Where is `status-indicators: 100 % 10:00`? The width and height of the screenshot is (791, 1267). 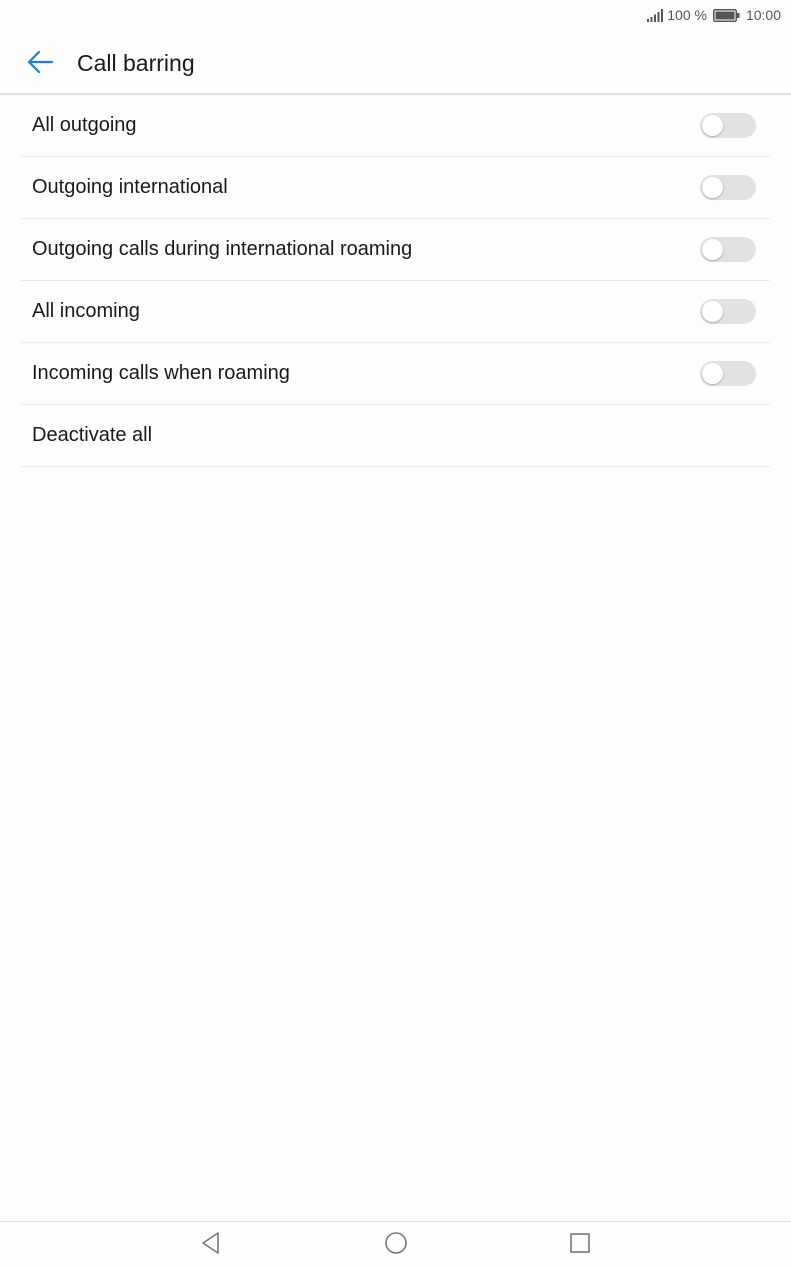
status-indicators: 100 % 10:00 is located at coordinates (714, 15).